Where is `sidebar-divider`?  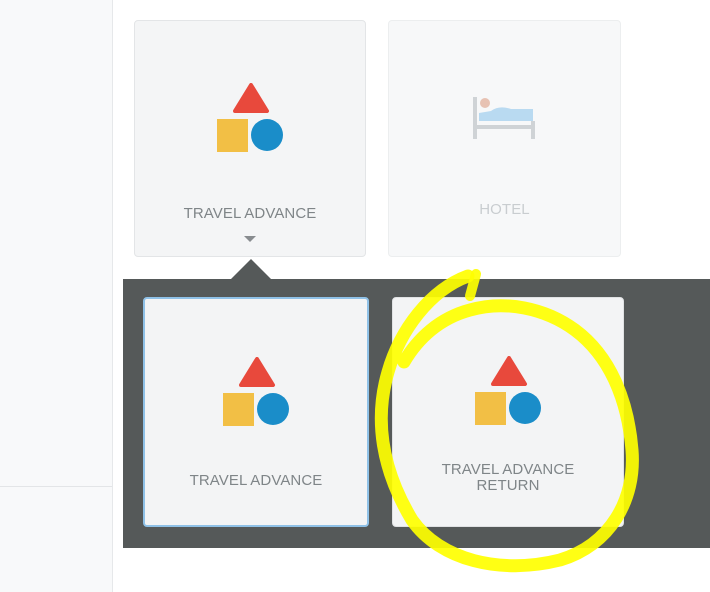
sidebar-divider is located at coordinates (56, 486).